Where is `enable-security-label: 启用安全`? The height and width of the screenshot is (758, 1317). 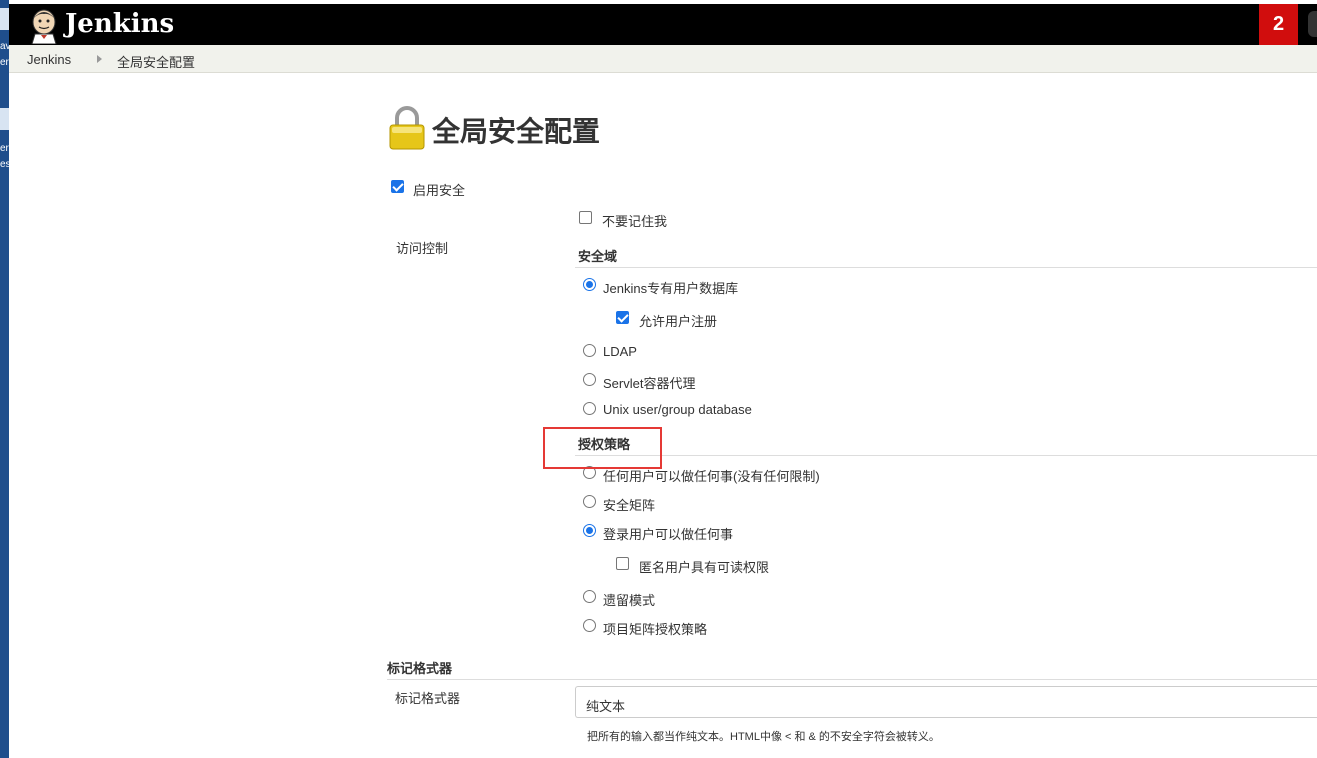 enable-security-label: 启用安全 is located at coordinates (439, 190).